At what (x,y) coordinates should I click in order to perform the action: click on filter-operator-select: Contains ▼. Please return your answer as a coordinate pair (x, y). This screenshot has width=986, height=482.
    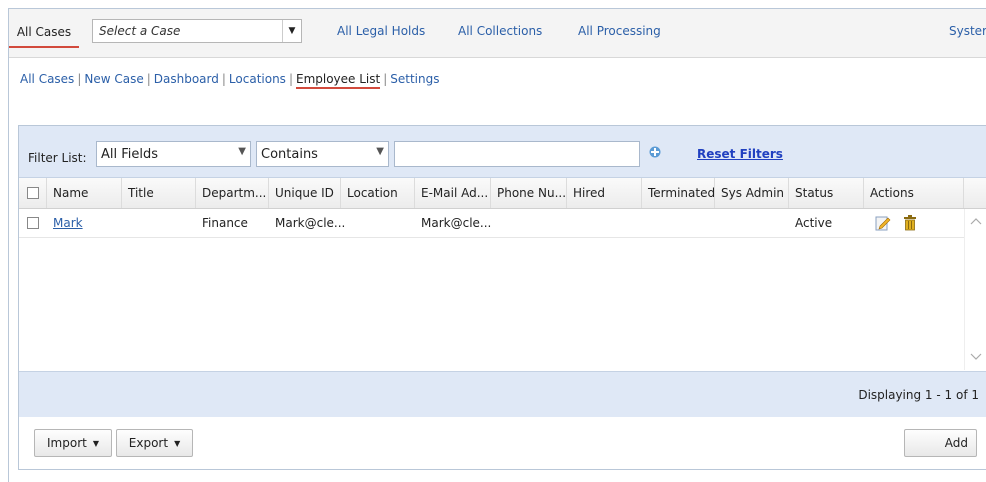
    Looking at the image, I should click on (322, 154).